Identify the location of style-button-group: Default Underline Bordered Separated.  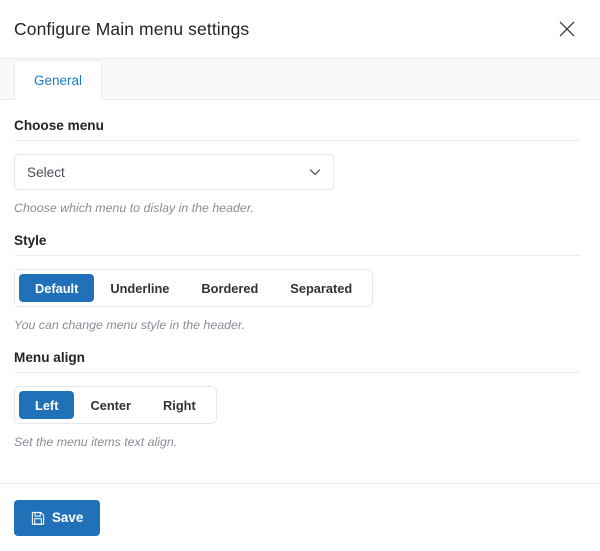
(194, 288).